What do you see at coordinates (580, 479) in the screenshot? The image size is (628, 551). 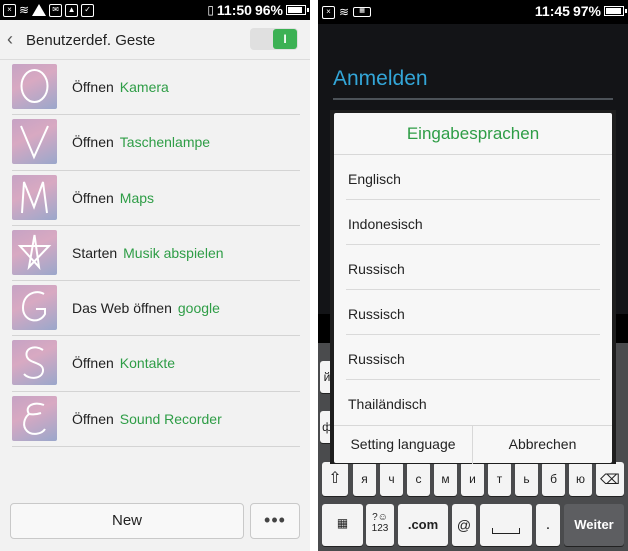 I see `key: ю` at bounding box center [580, 479].